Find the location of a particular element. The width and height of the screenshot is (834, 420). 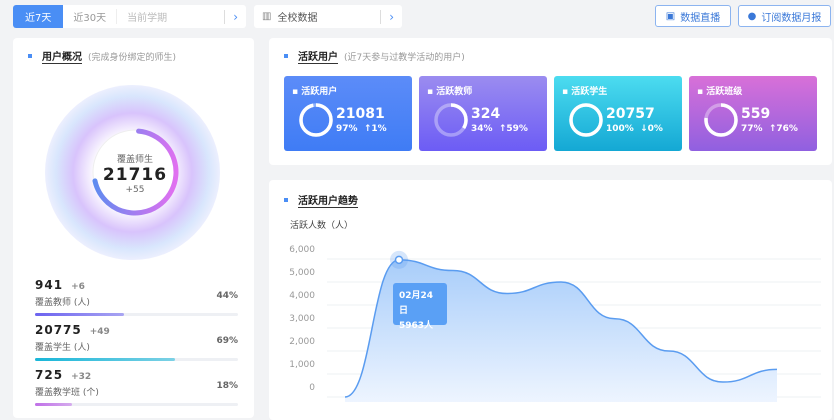

card-label: ▪ 活跃教师 is located at coordinates (450, 92).